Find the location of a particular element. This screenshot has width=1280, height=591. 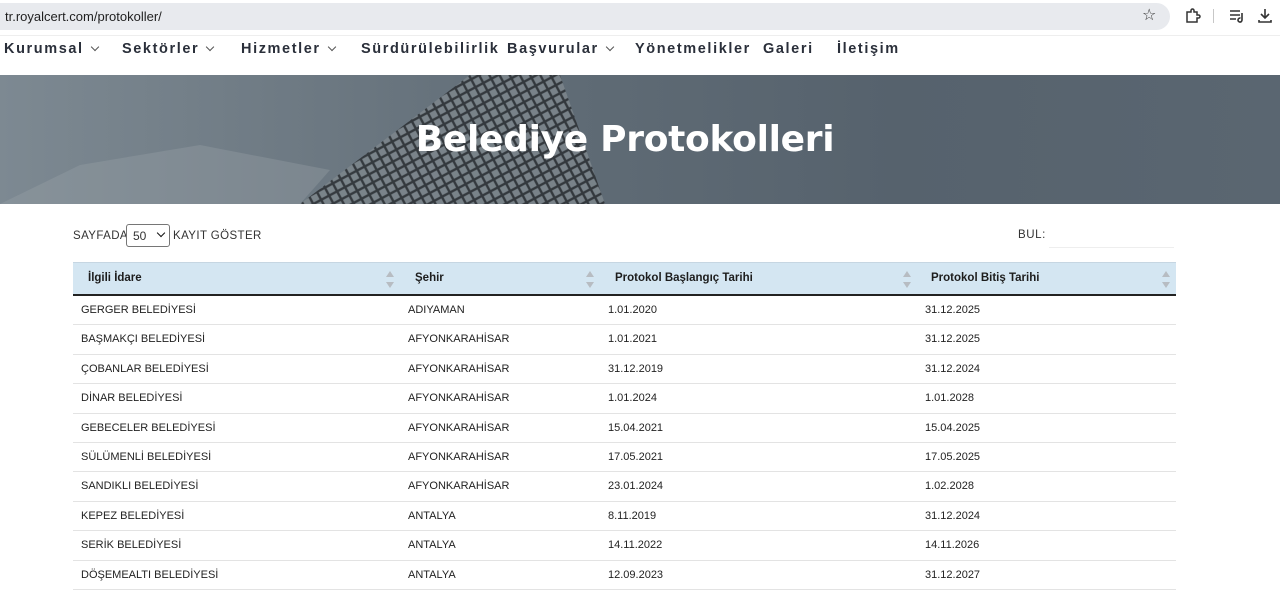

page-length-select: 50 is located at coordinates (148, 235).